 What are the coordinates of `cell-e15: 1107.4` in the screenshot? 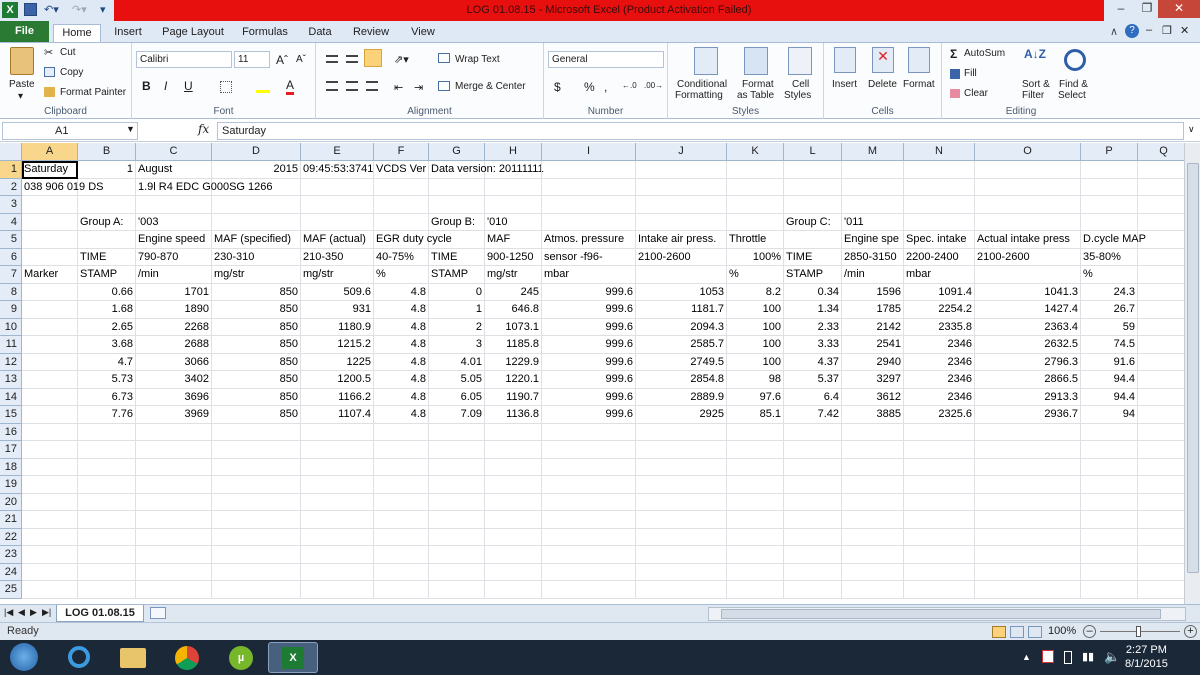 It's located at (337, 415).